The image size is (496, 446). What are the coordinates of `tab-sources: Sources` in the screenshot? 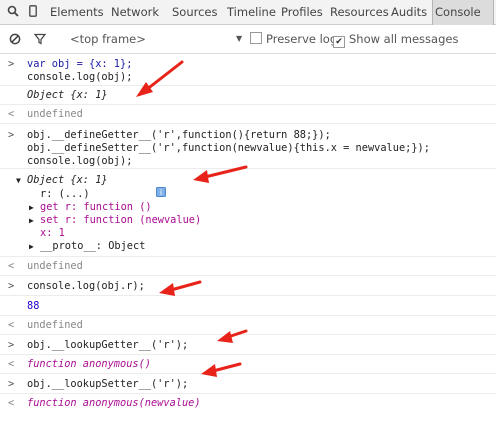 It's located at (195, 12).